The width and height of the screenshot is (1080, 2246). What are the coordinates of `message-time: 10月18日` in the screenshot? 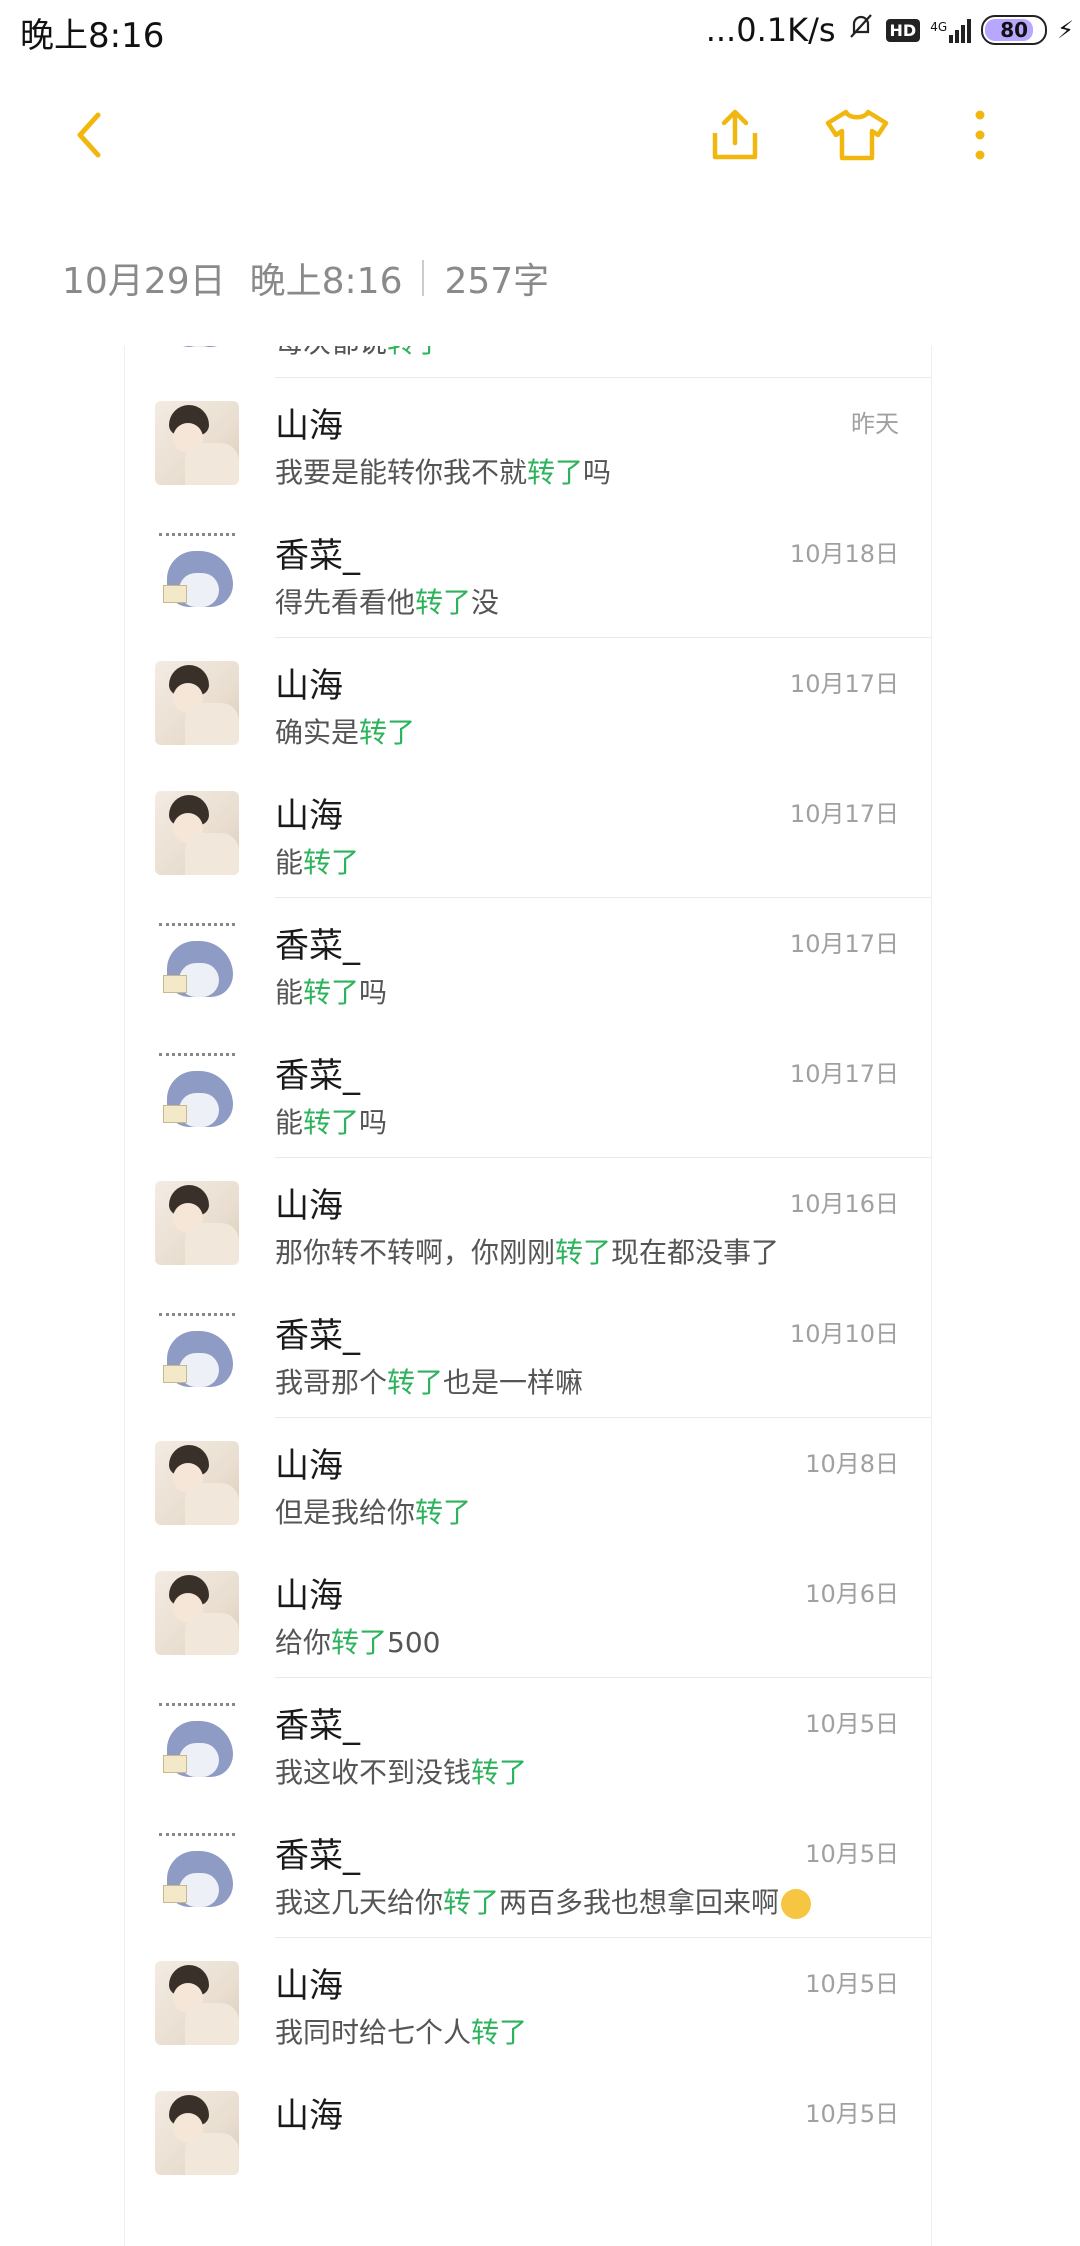 It's located at (844, 554).